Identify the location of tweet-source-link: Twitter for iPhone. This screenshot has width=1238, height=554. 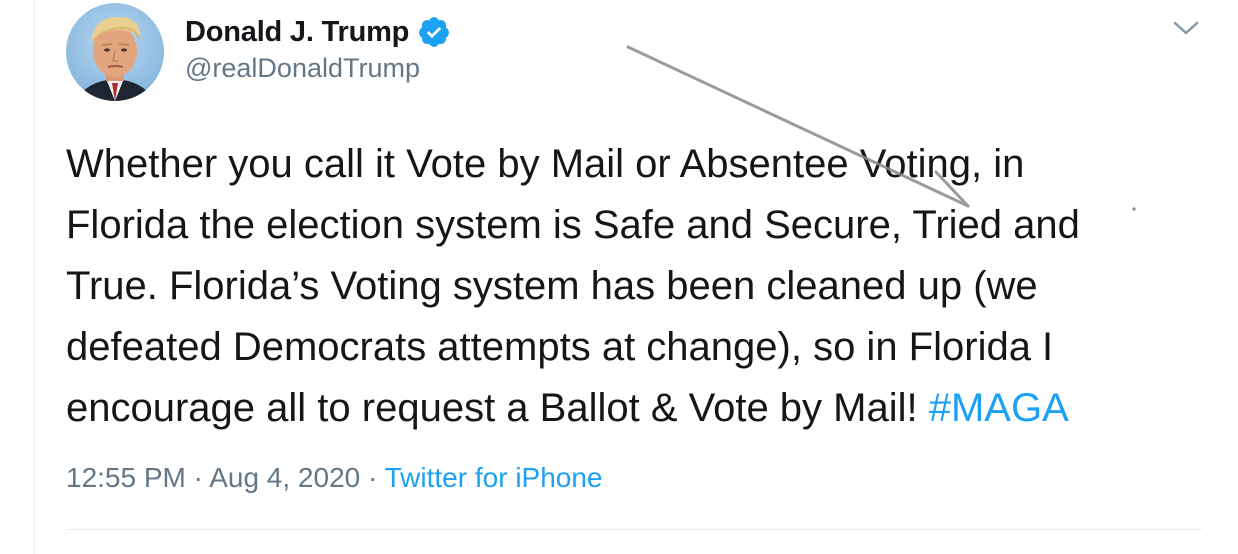
(494, 477).